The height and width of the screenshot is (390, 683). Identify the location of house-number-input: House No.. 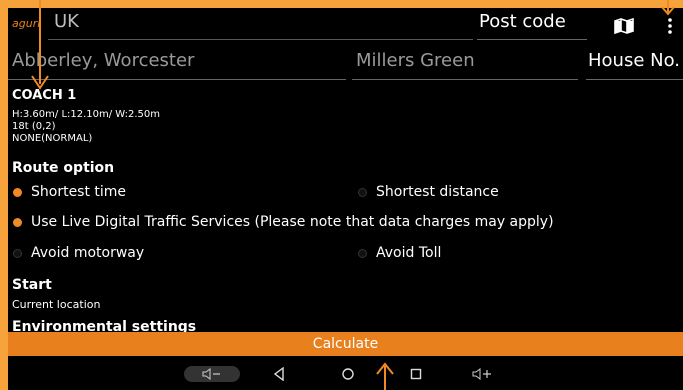
(634, 60).